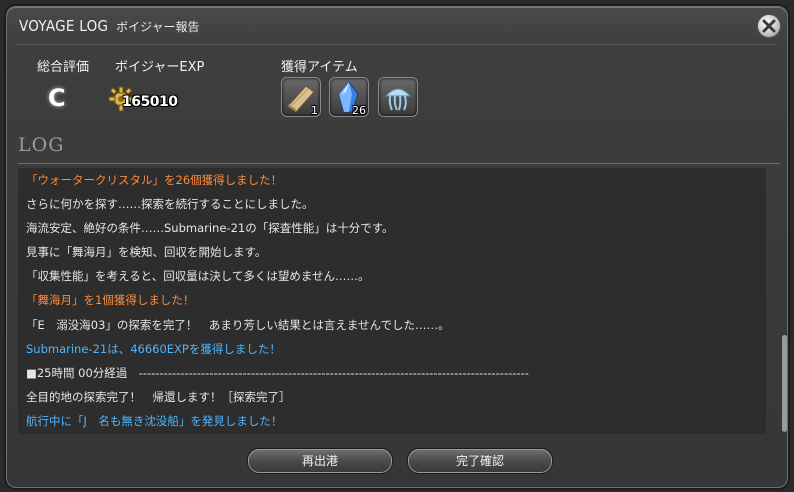 Image resolution: width=794 pixels, height=492 pixels. I want to click on item-qty: 1, so click(314, 110).